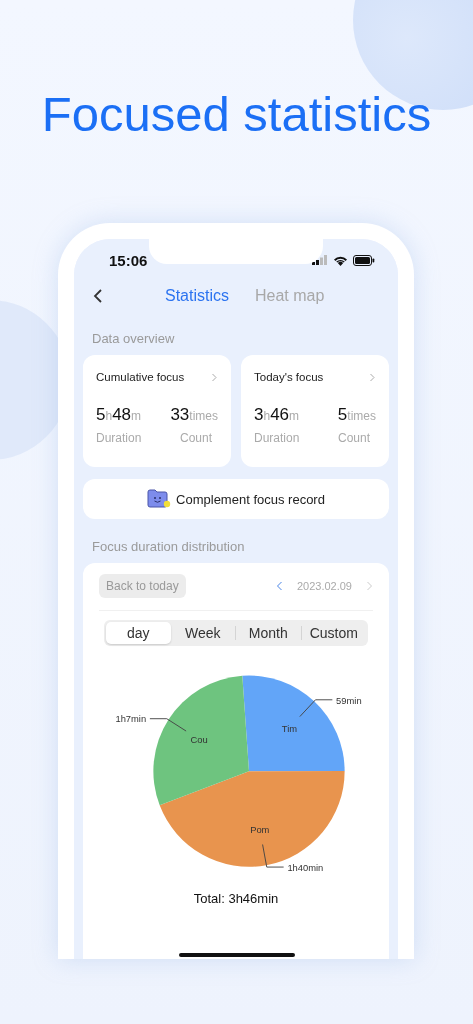 The width and height of the screenshot is (473, 1024). I want to click on date-label: 2023.02.09, so click(324, 586).